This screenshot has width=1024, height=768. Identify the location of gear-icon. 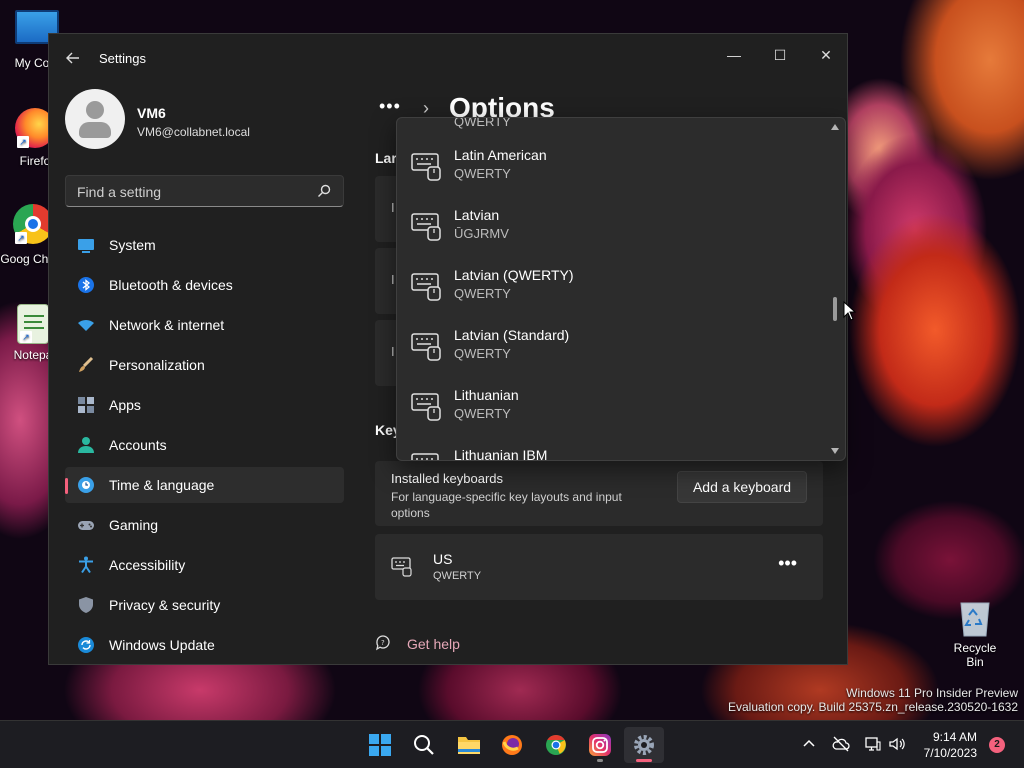
(644, 745).